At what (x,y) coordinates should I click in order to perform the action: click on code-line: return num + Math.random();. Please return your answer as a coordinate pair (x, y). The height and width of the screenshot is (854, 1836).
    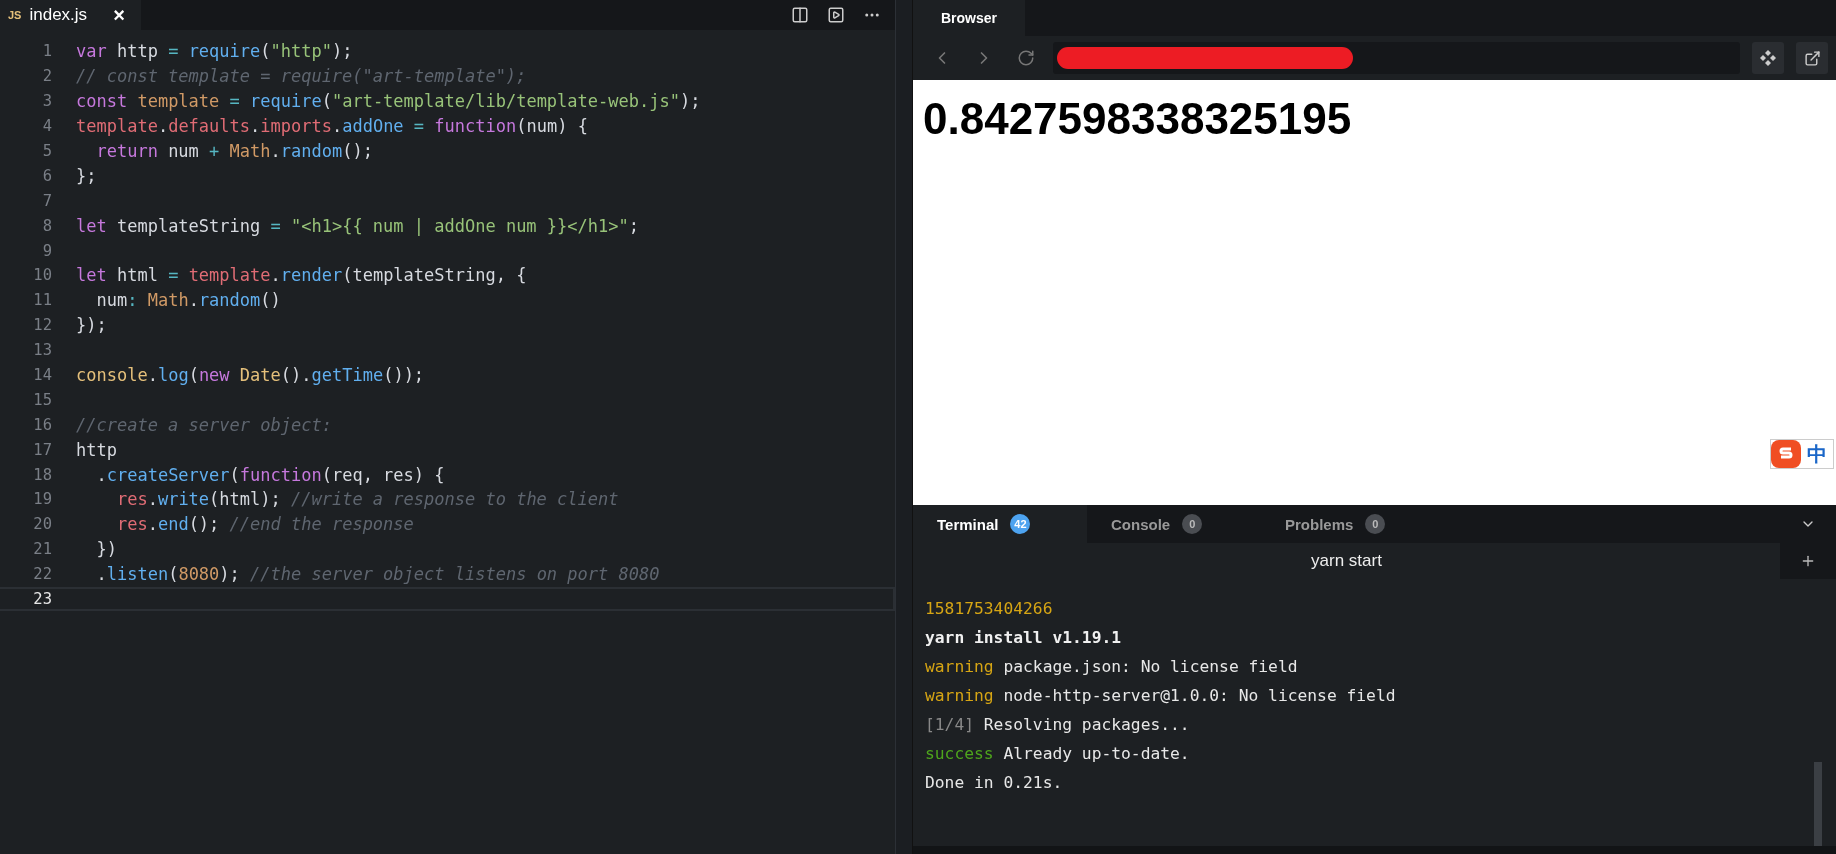
    Looking at the image, I should click on (234, 151).